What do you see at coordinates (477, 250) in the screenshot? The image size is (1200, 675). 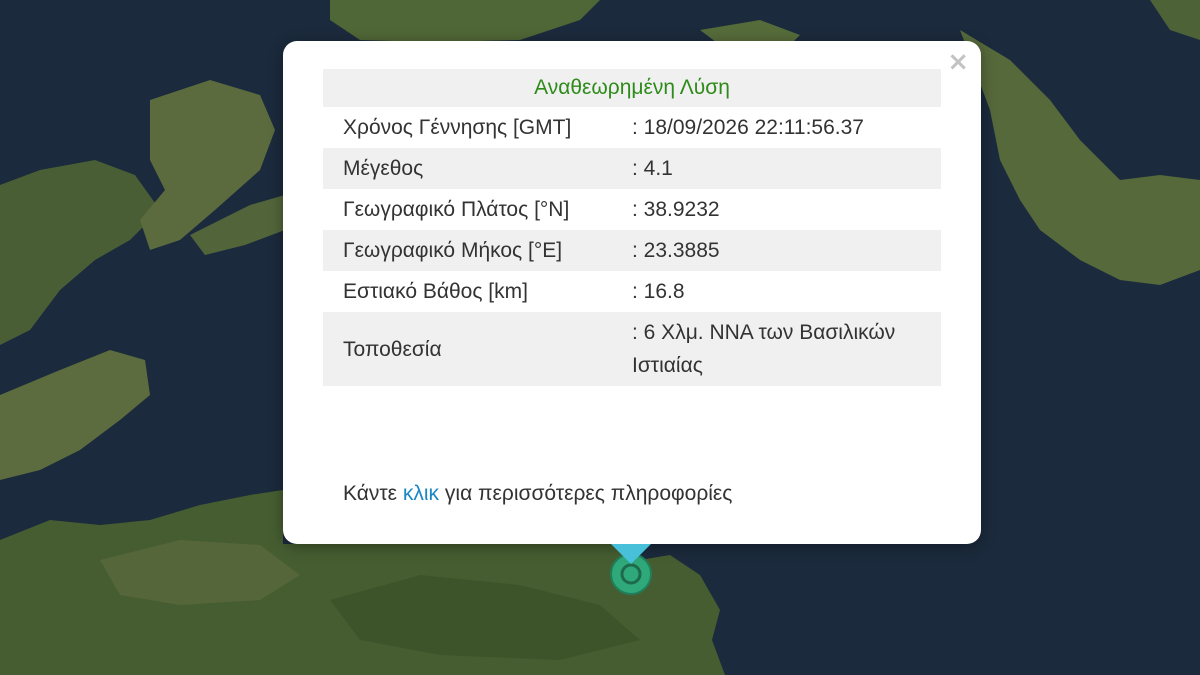 I see `longitude-label: Γεωγραφικό Μήκος [°E]` at bounding box center [477, 250].